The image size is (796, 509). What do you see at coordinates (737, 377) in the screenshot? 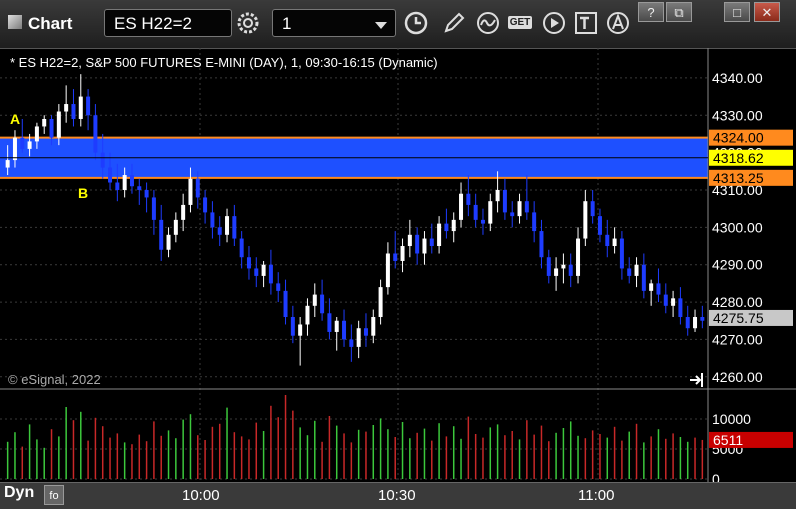
I see `price-tick-label: 4260.00` at bounding box center [737, 377].